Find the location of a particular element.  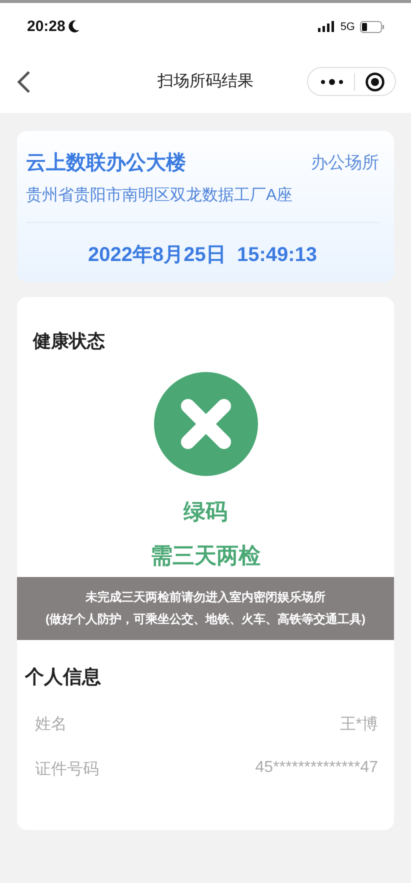

venue-name: 云上数联办公大楼 is located at coordinates (106, 163).